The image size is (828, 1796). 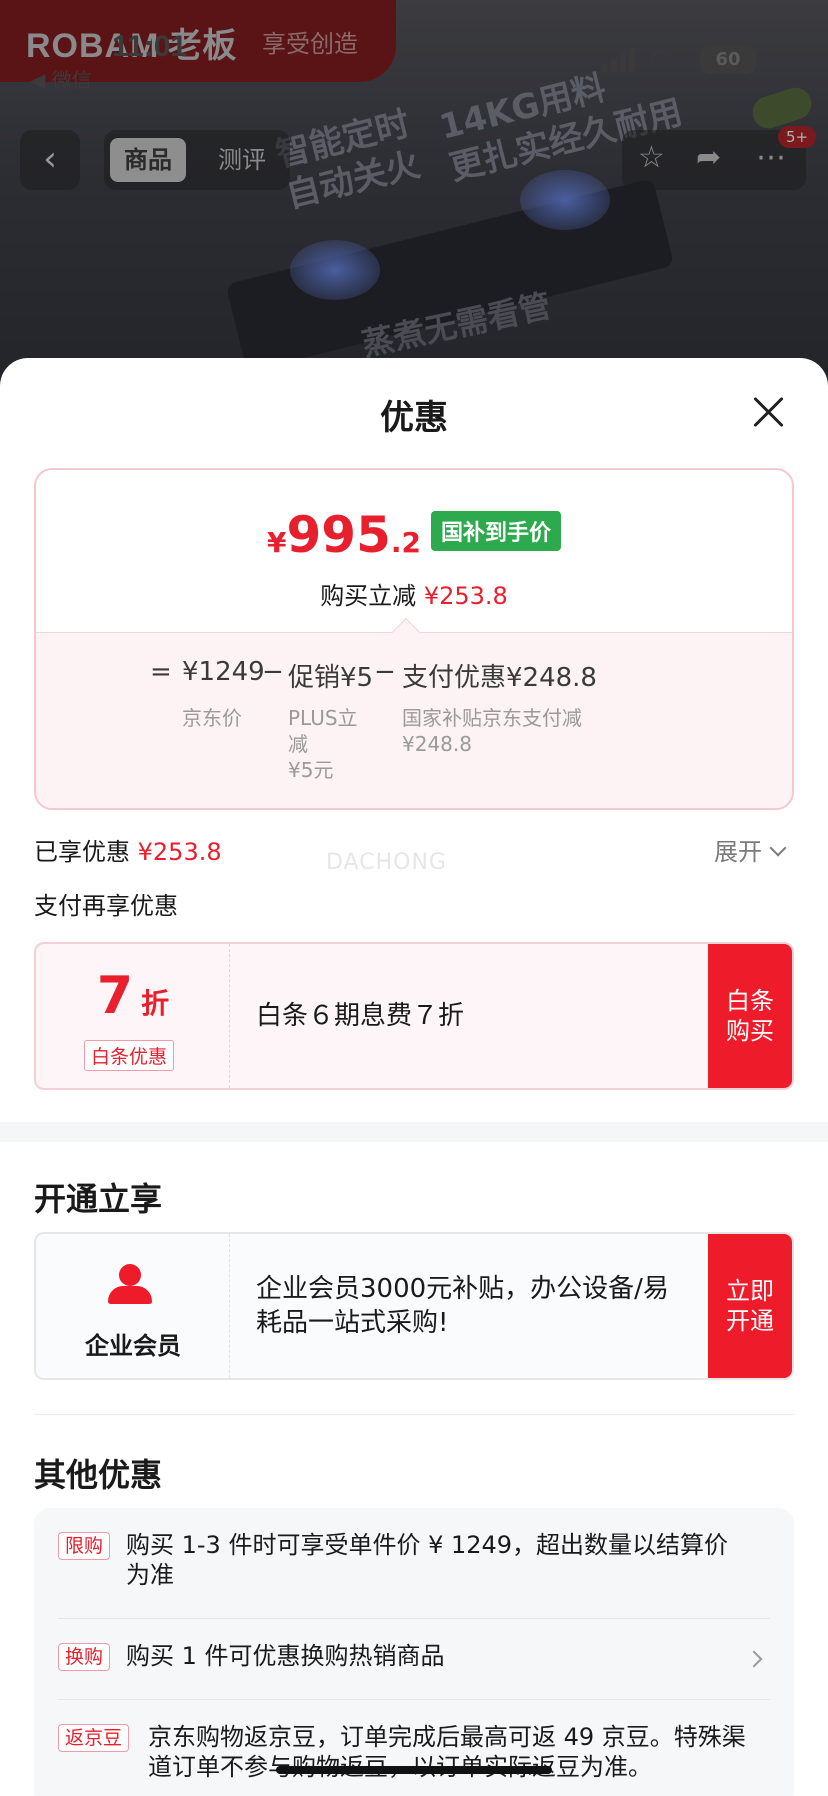 I want to click on battery-icon: 60, so click(x=728, y=60).